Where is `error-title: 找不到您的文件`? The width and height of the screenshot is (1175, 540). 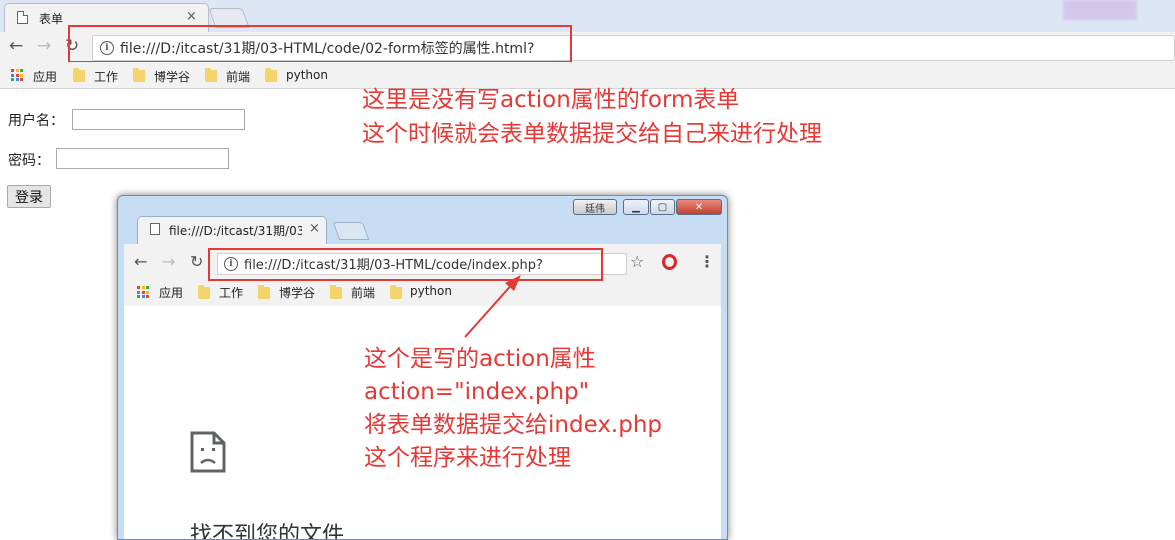 error-title: 找不到您的文件 is located at coordinates (267, 531).